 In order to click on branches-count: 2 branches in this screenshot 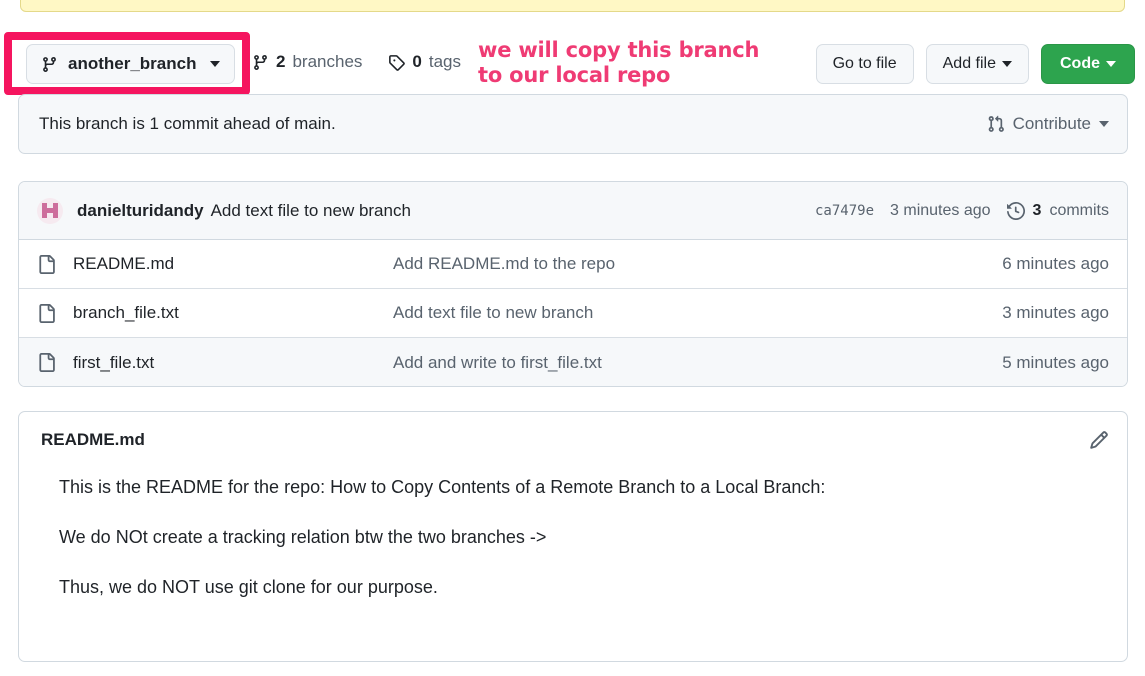, I will do `click(307, 62)`.